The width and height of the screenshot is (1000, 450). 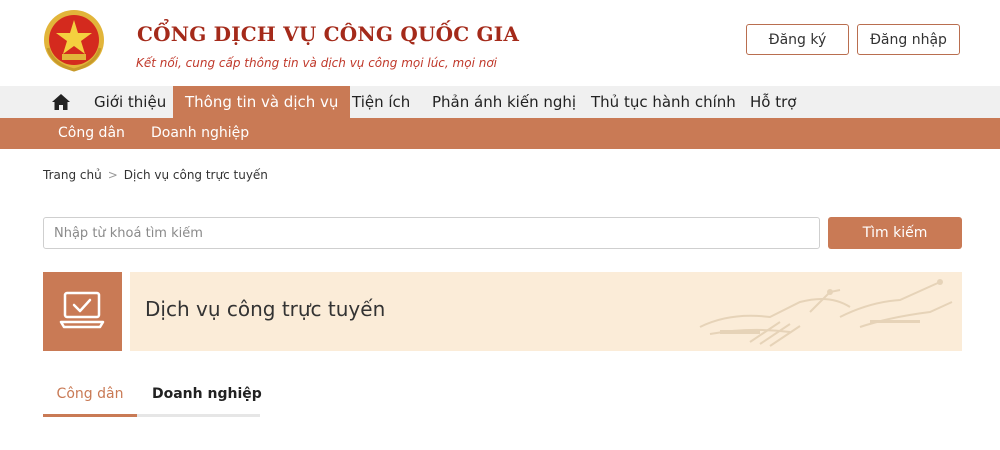 I want to click on breadcrumb-current: Dịch vụ công trực tuyến, so click(x=195, y=175).